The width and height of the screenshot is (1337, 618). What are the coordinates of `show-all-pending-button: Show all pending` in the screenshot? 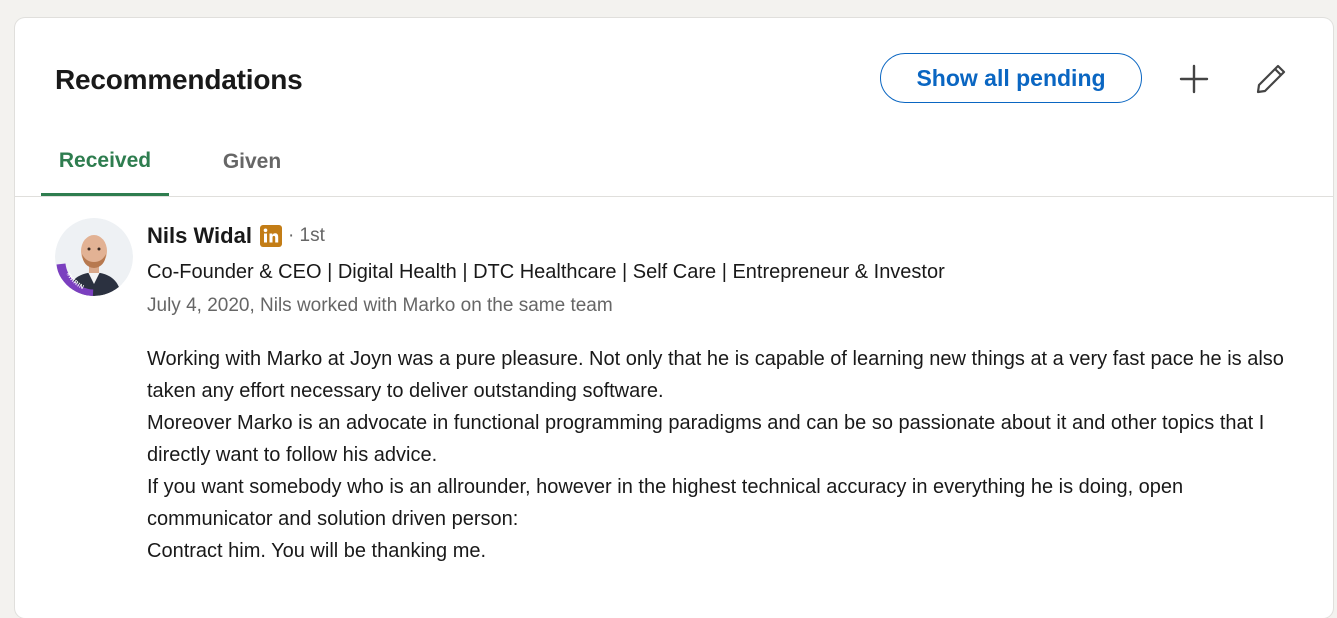 It's located at (1011, 78).